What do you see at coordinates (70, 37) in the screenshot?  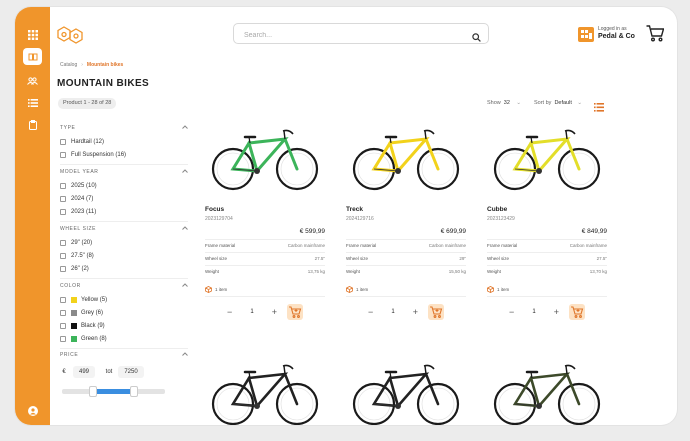 I see `brand-logo` at bounding box center [70, 37].